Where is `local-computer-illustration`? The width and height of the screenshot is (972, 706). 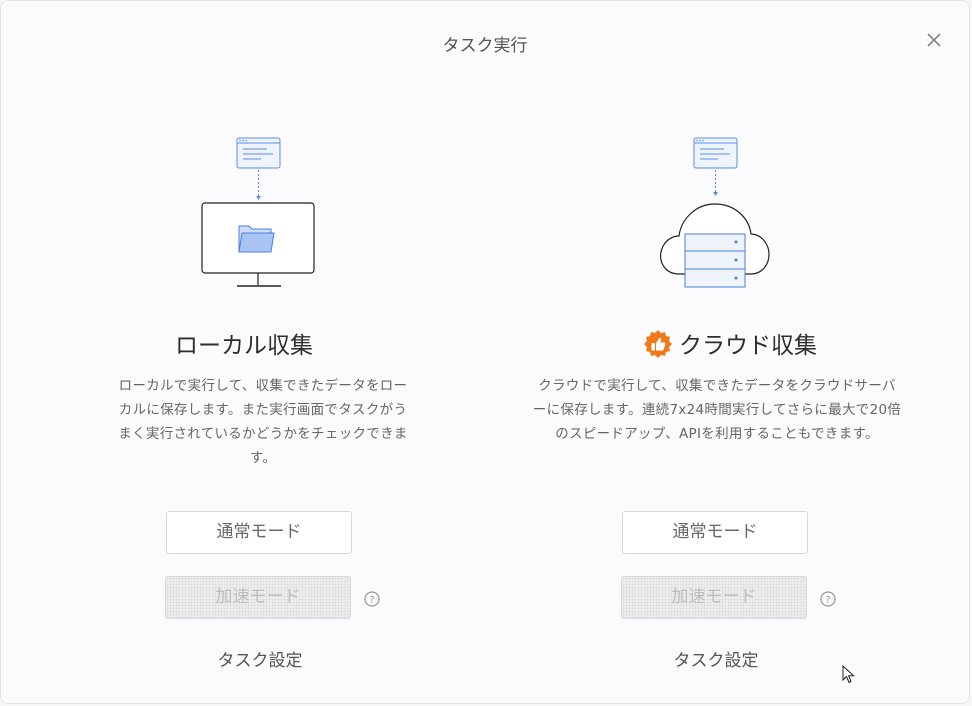 local-computer-illustration is located at coordinates (258, 212).